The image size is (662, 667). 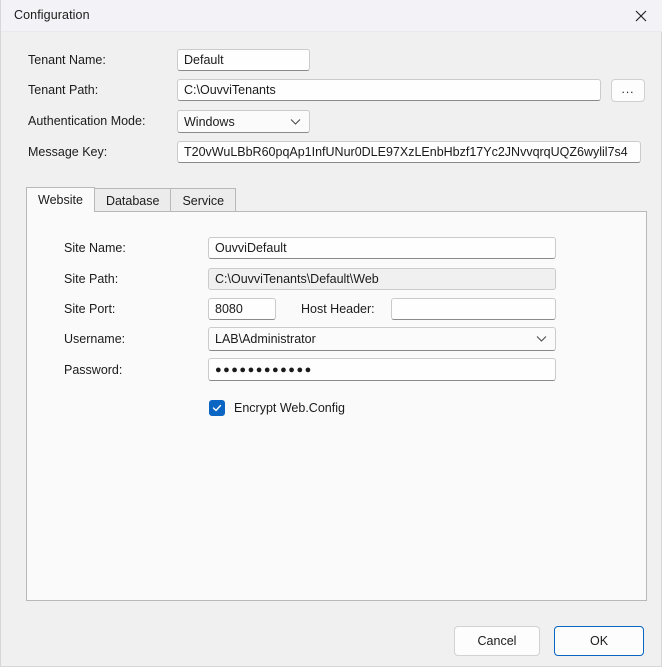 I want to click on site-name-input: OuvviDefault, so click(x=382, y=248).